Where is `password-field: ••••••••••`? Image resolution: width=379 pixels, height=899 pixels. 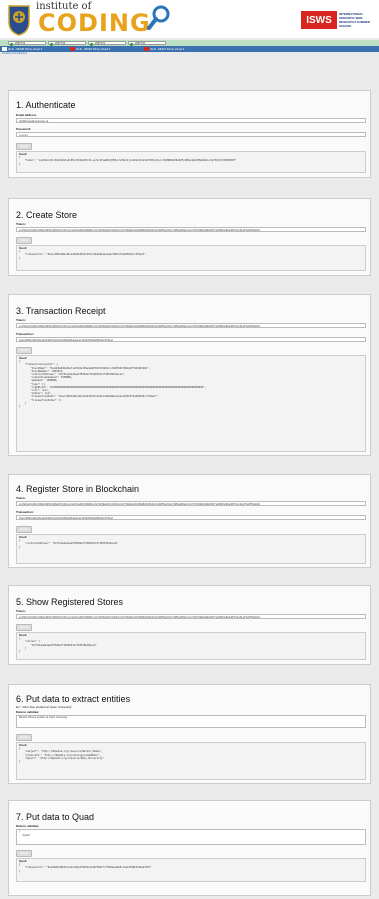 password-field: •••••••••• is located at coordinates (191, 134).